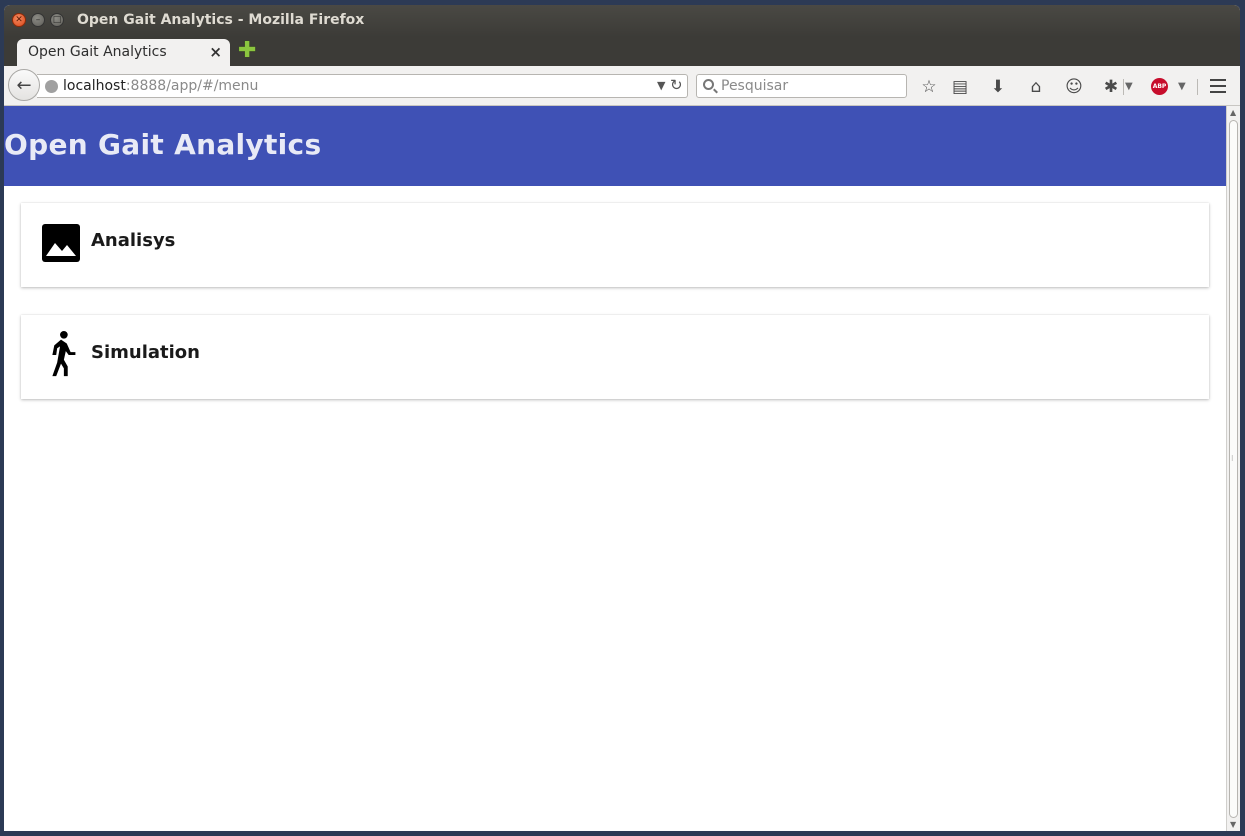 The image size is (1245, 836). Describe the element at coordinates (615, 146) in the screenshot. I see `app-header: Open Gait Analytics` at that location.